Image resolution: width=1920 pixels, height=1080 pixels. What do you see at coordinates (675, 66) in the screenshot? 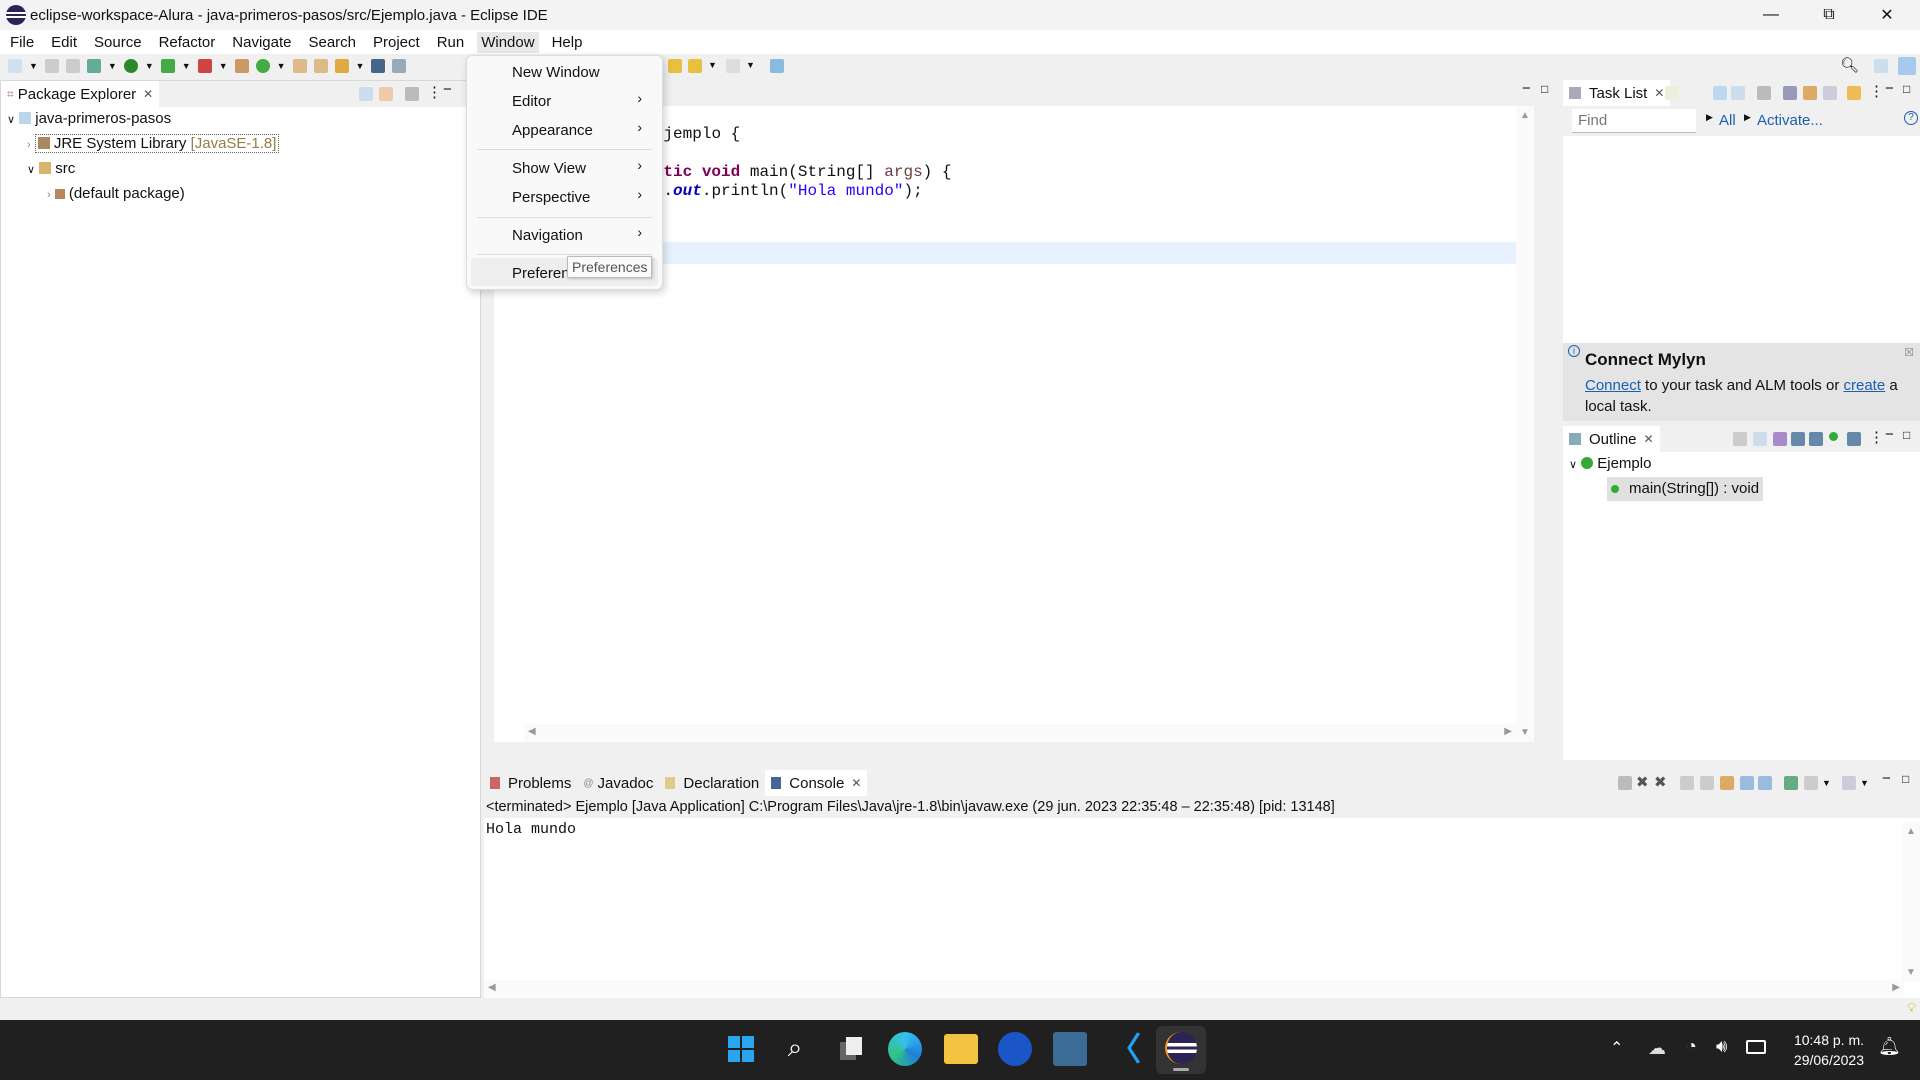
I see `annotation-icon` at bounding box center [675, 66].